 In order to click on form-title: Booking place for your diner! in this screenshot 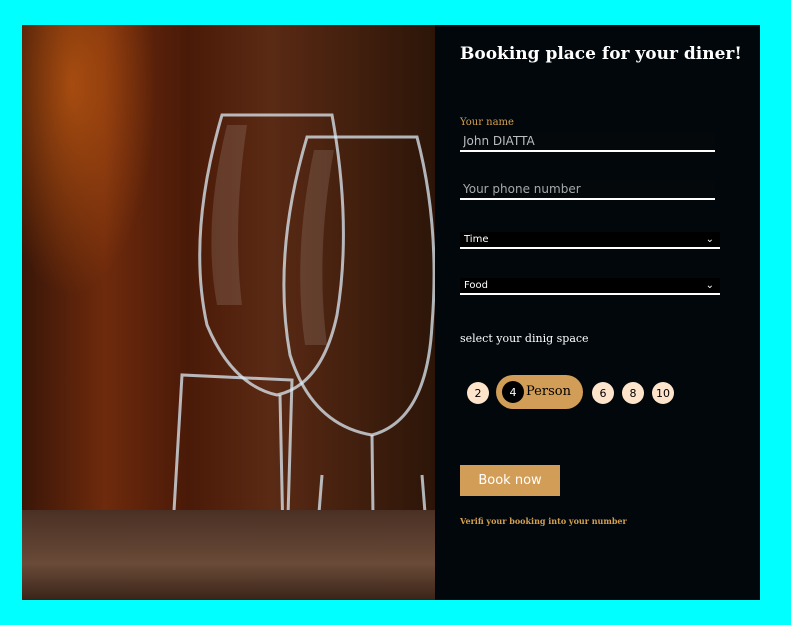, I will do `click(601, 54)`.